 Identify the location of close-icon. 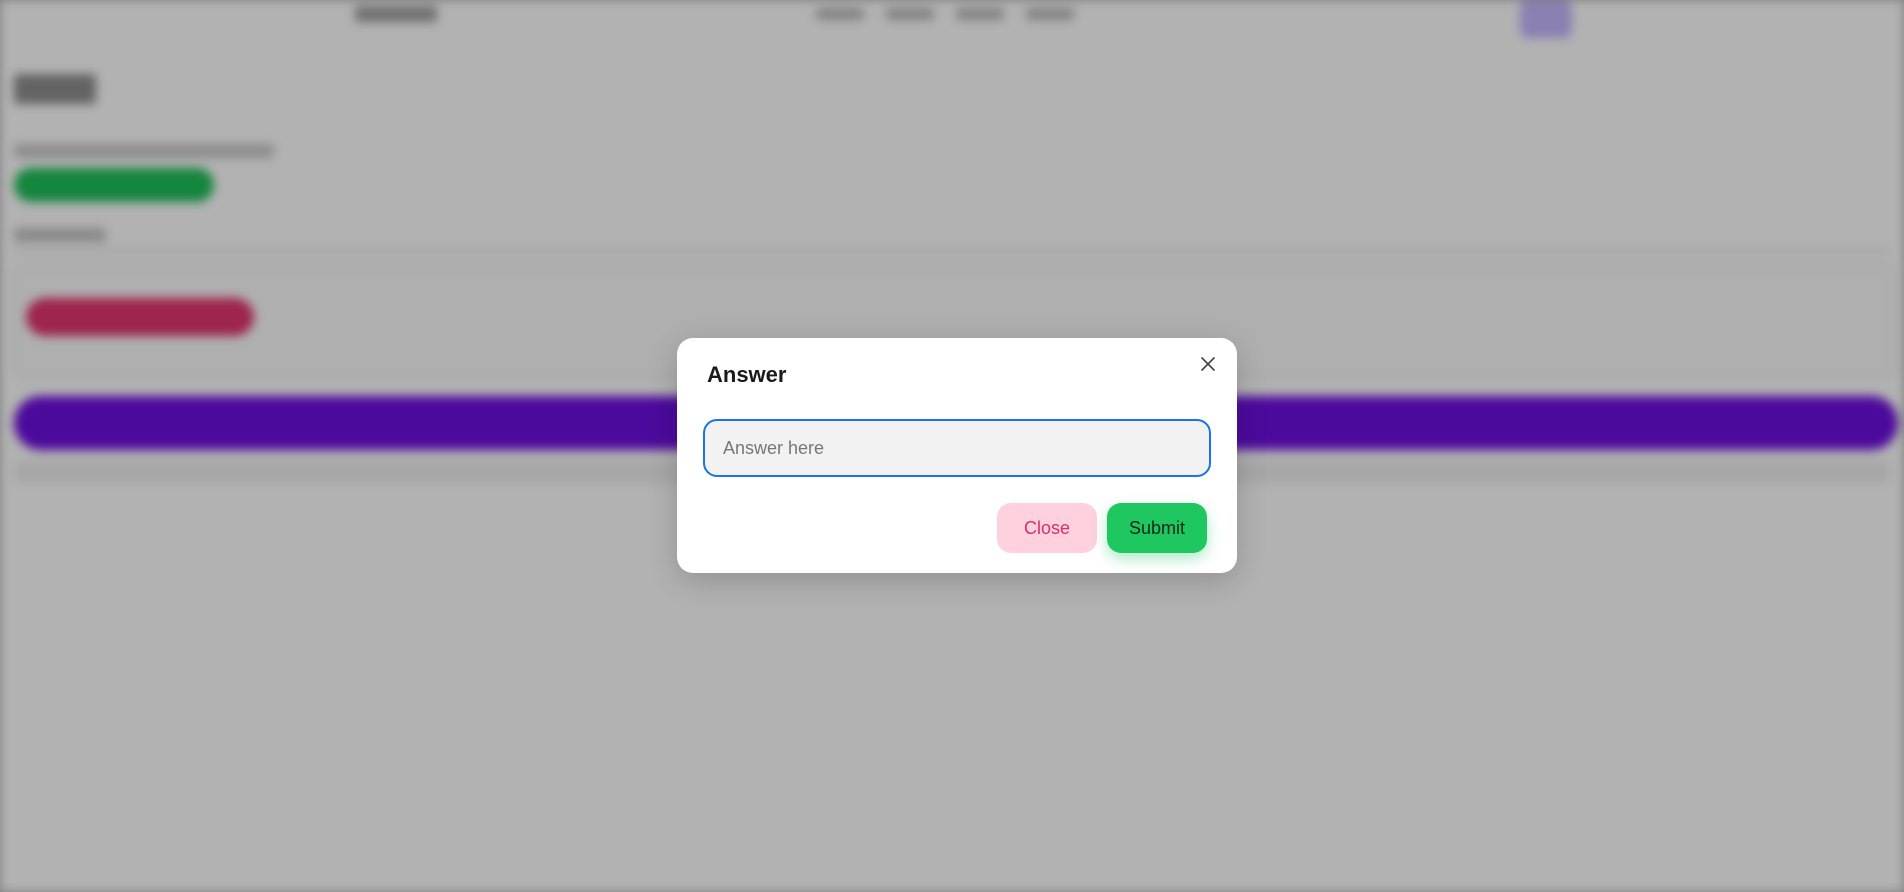
(1208, 365).